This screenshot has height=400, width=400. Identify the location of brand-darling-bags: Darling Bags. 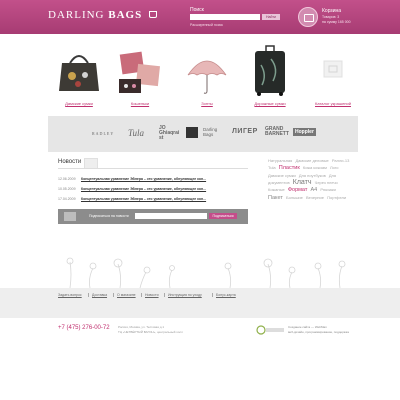
(215, 132).